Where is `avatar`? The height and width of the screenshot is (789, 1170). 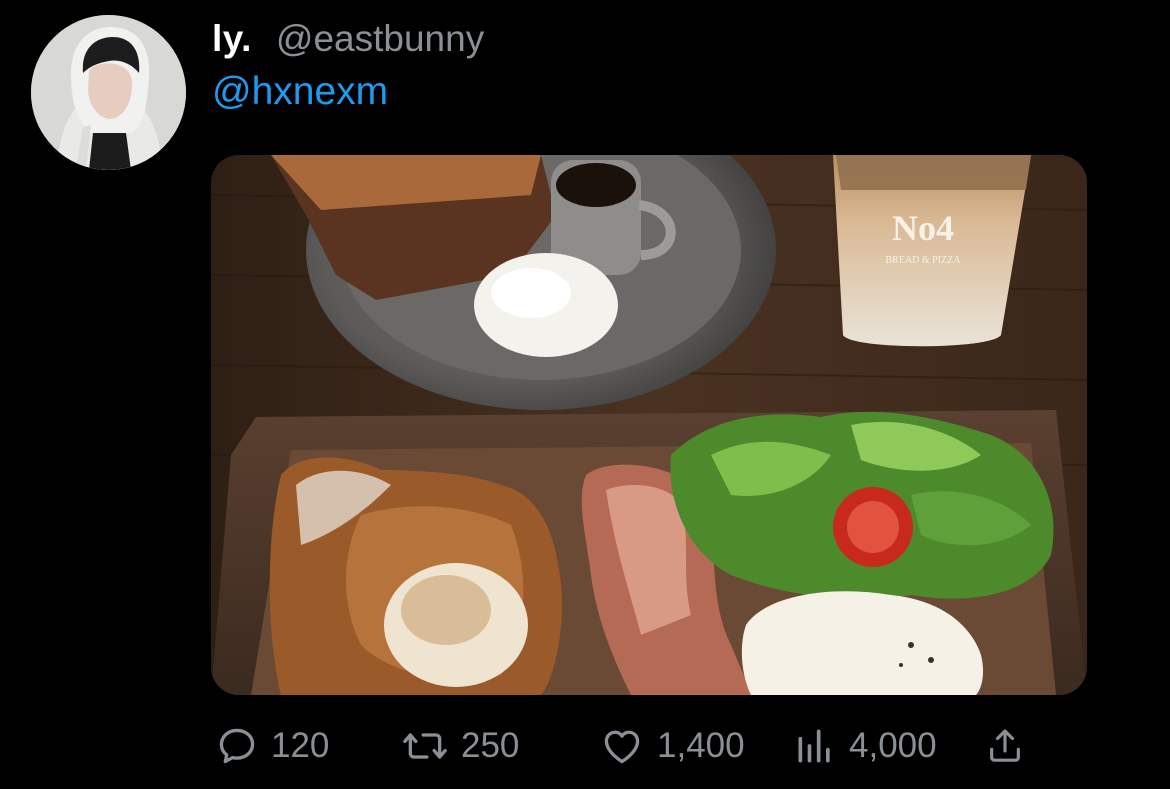
avatar is located at coordinates (108, 92).